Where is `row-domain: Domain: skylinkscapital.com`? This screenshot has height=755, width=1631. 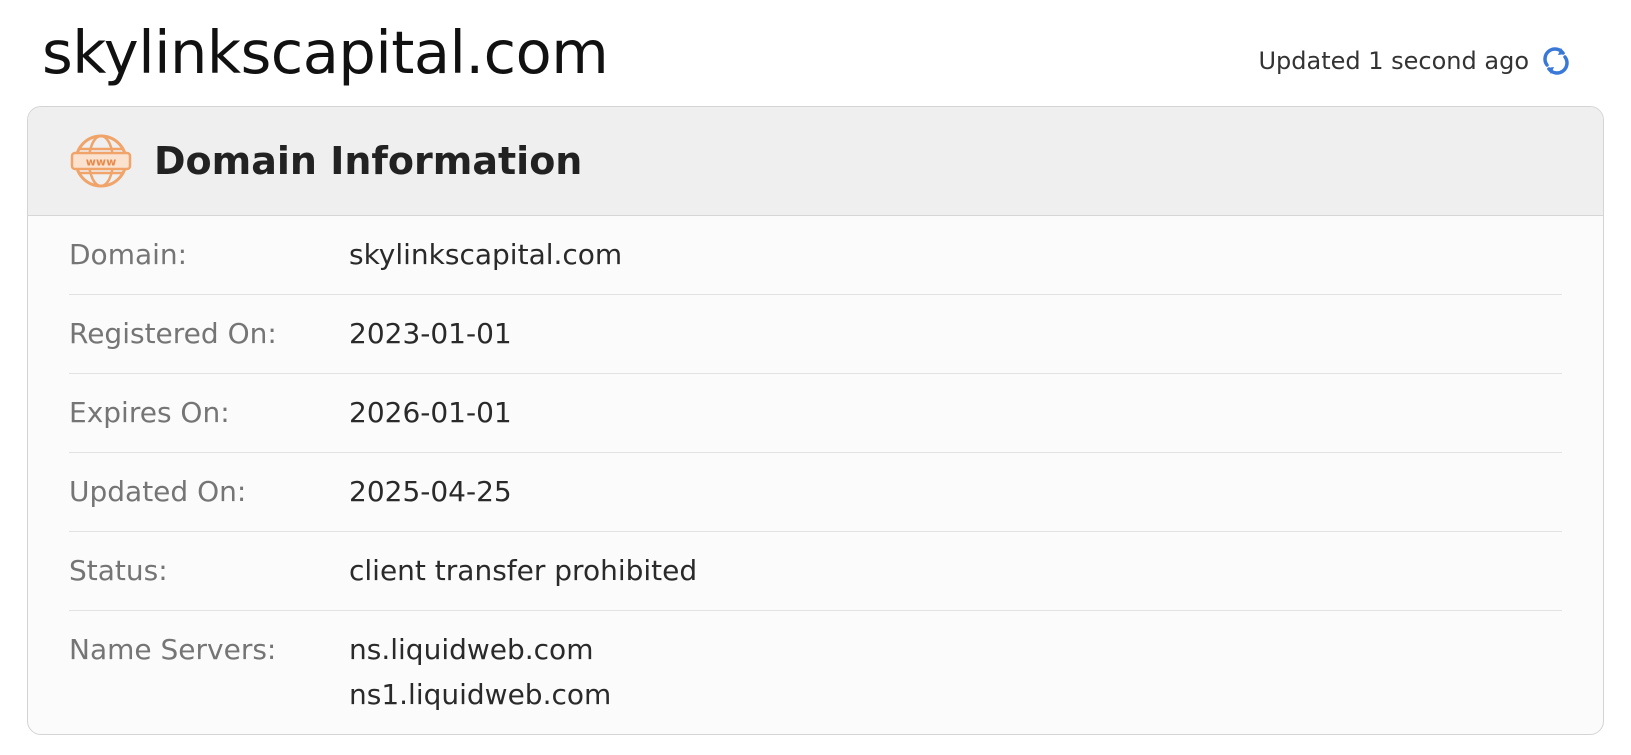
row-domain: Domain: skylinkscapital.com is located at coordinates (815, 255).